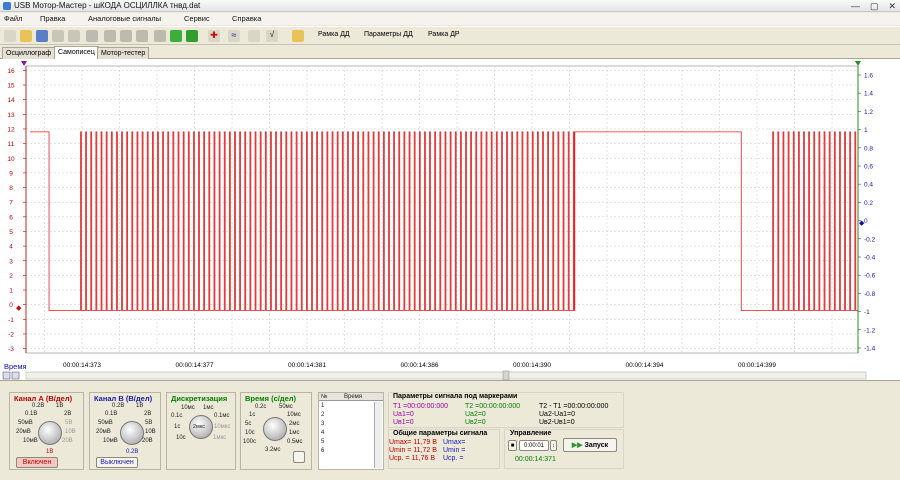 This screenshot has width=900, height=480. Describe the element at coordinates (11, 217) in the screenshot. I see `left-tick-label: 6` at that location.